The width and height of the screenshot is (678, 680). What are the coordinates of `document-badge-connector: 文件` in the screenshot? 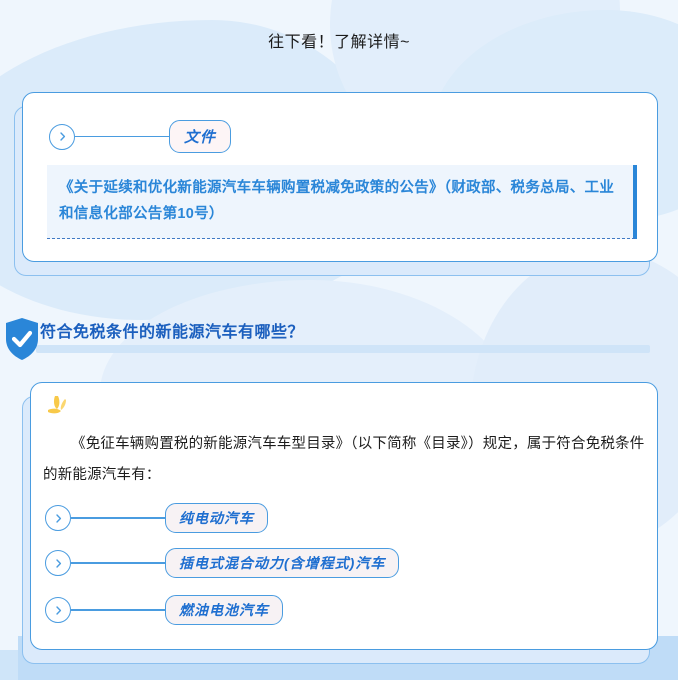 It's located at (140, 136).